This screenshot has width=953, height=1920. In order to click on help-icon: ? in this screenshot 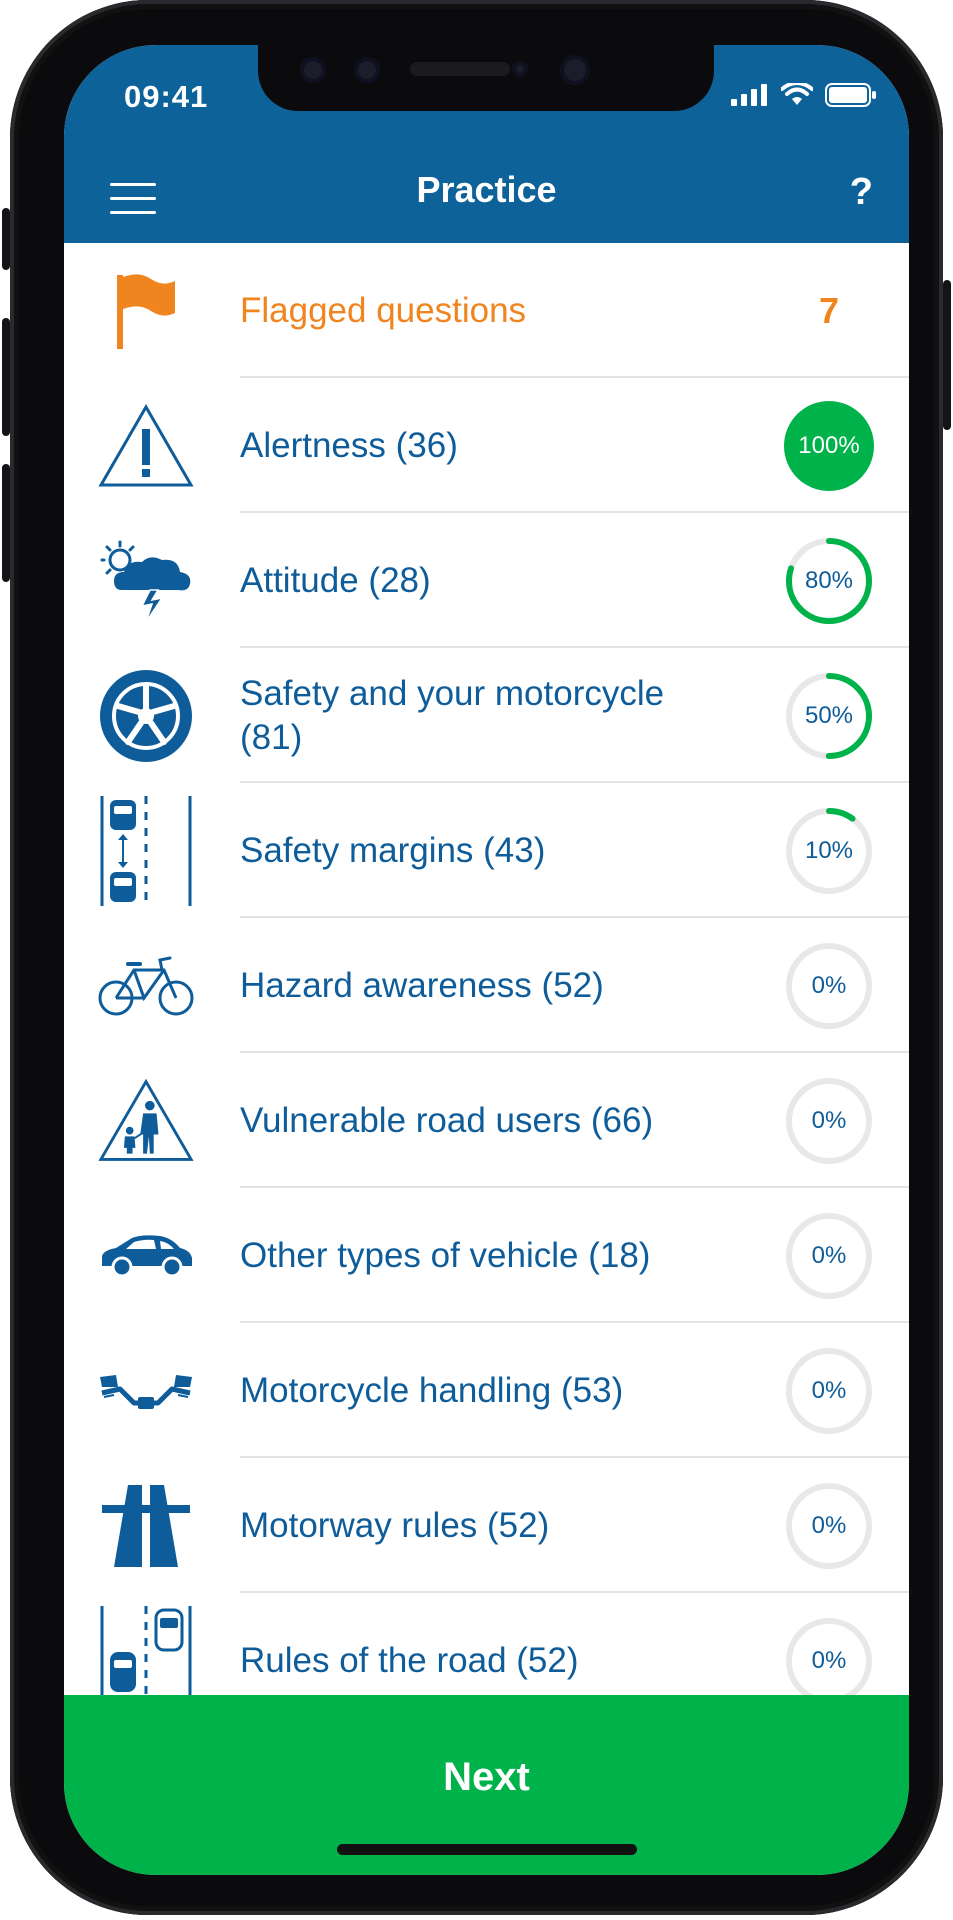, I will do `click(861, 192)`.